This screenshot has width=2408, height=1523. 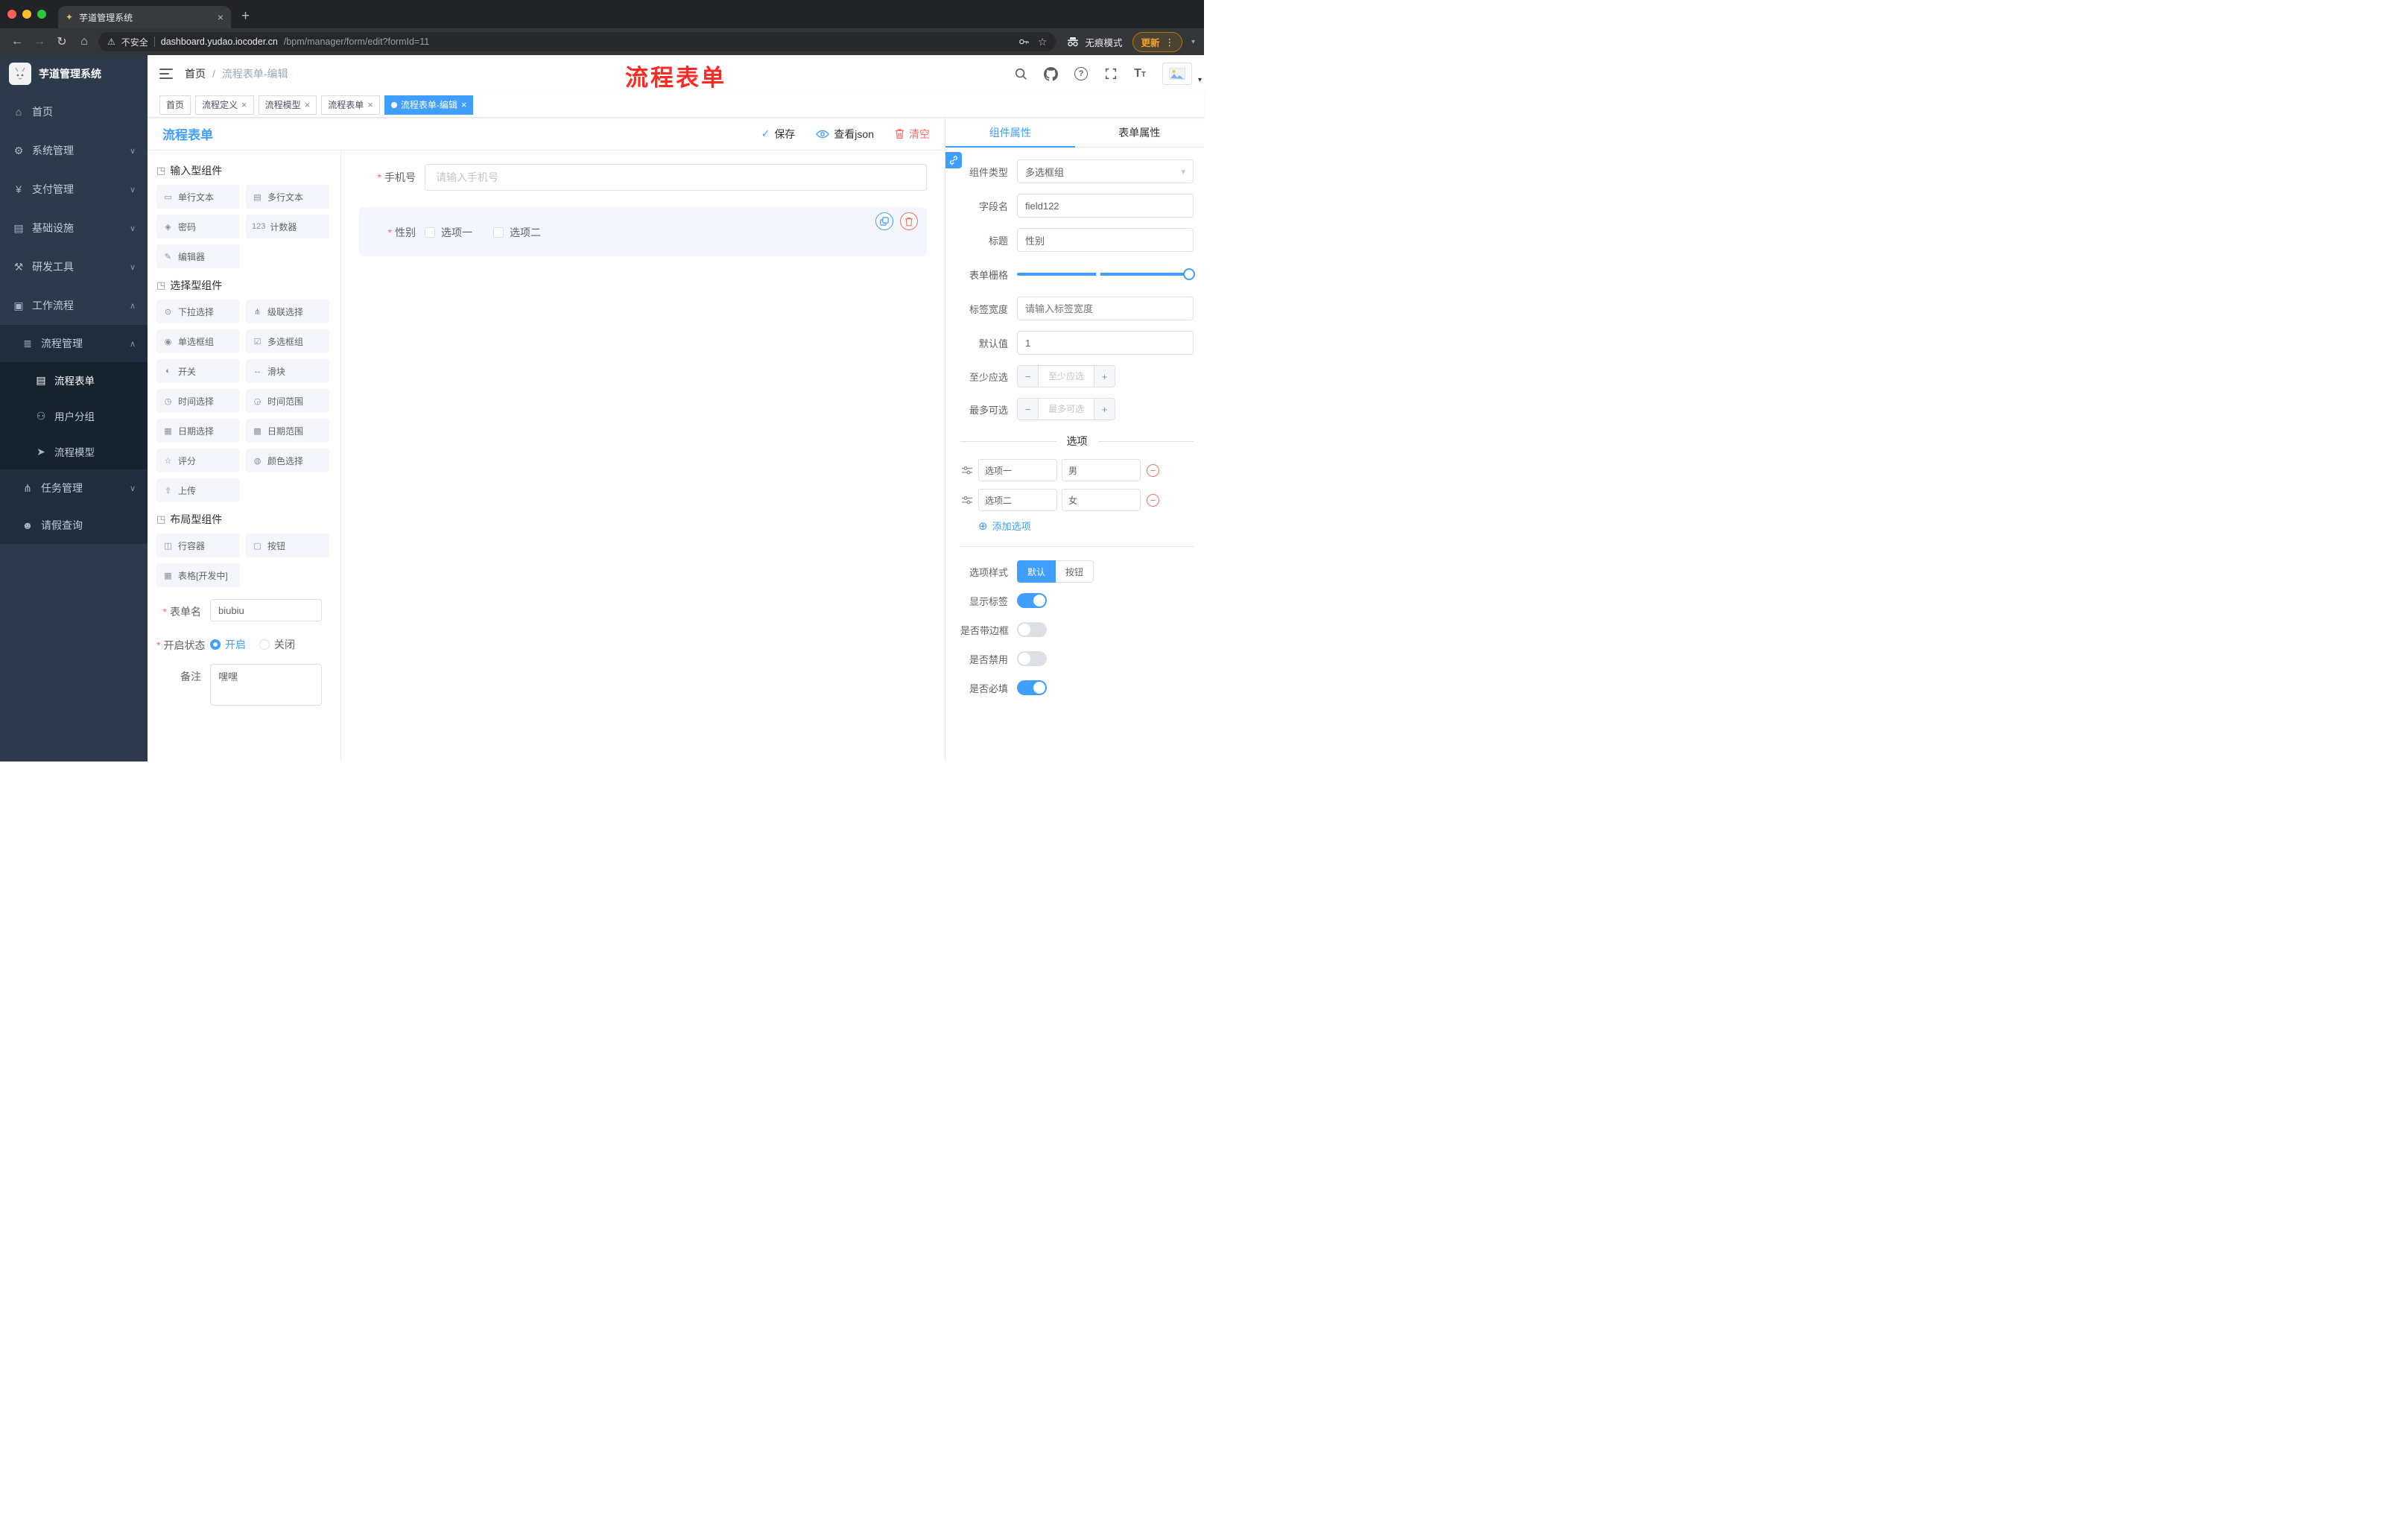 What do you see at coordinates (74, 267) in the screenshot?
I see `sidebar-item-devtools: ⚒ 研发工具 ∨` at bounding box center [74, 267].